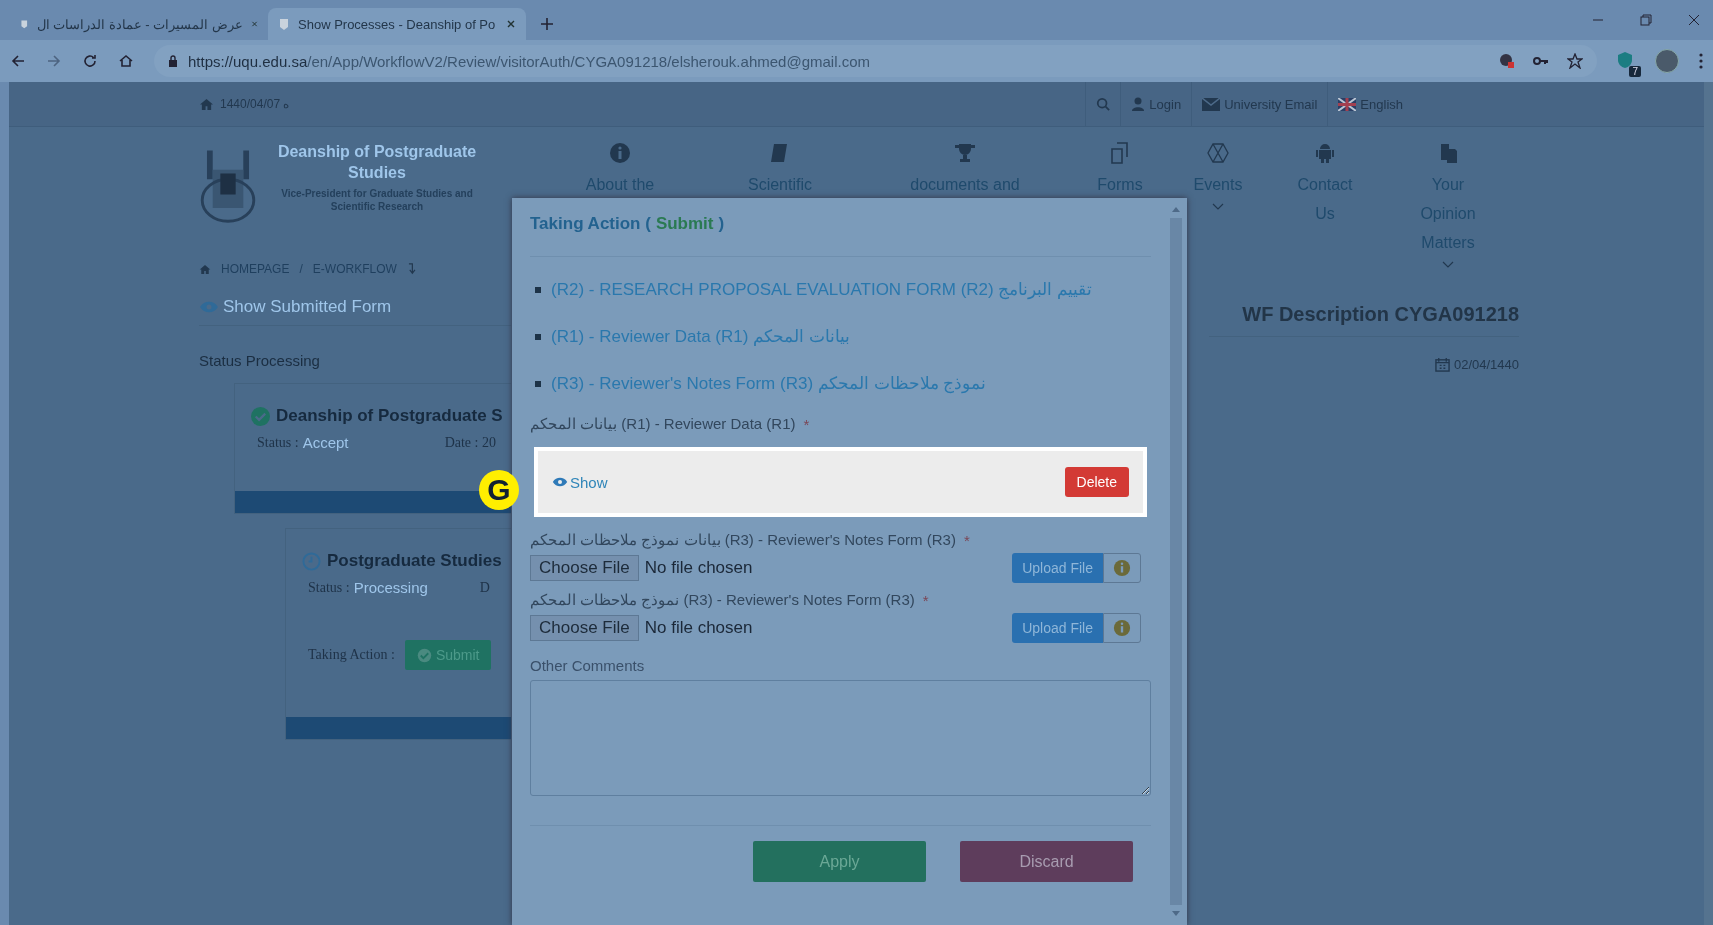 The image size is (1713, 925). What do you see at coordinates (1667, 61) in the screenshot?
I see `avatar` at bounding box center [1667, 61].